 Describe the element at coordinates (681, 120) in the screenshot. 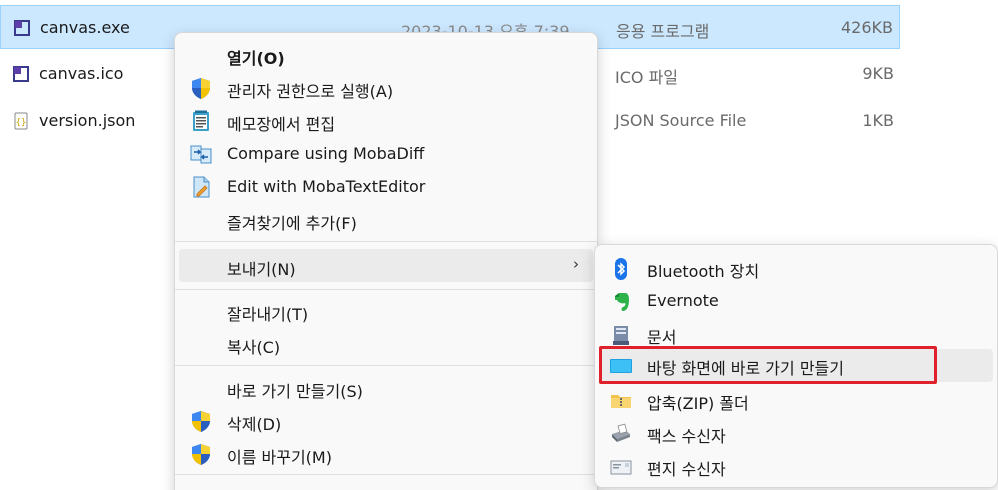

I see `file-type: JSON Source File` at that location.